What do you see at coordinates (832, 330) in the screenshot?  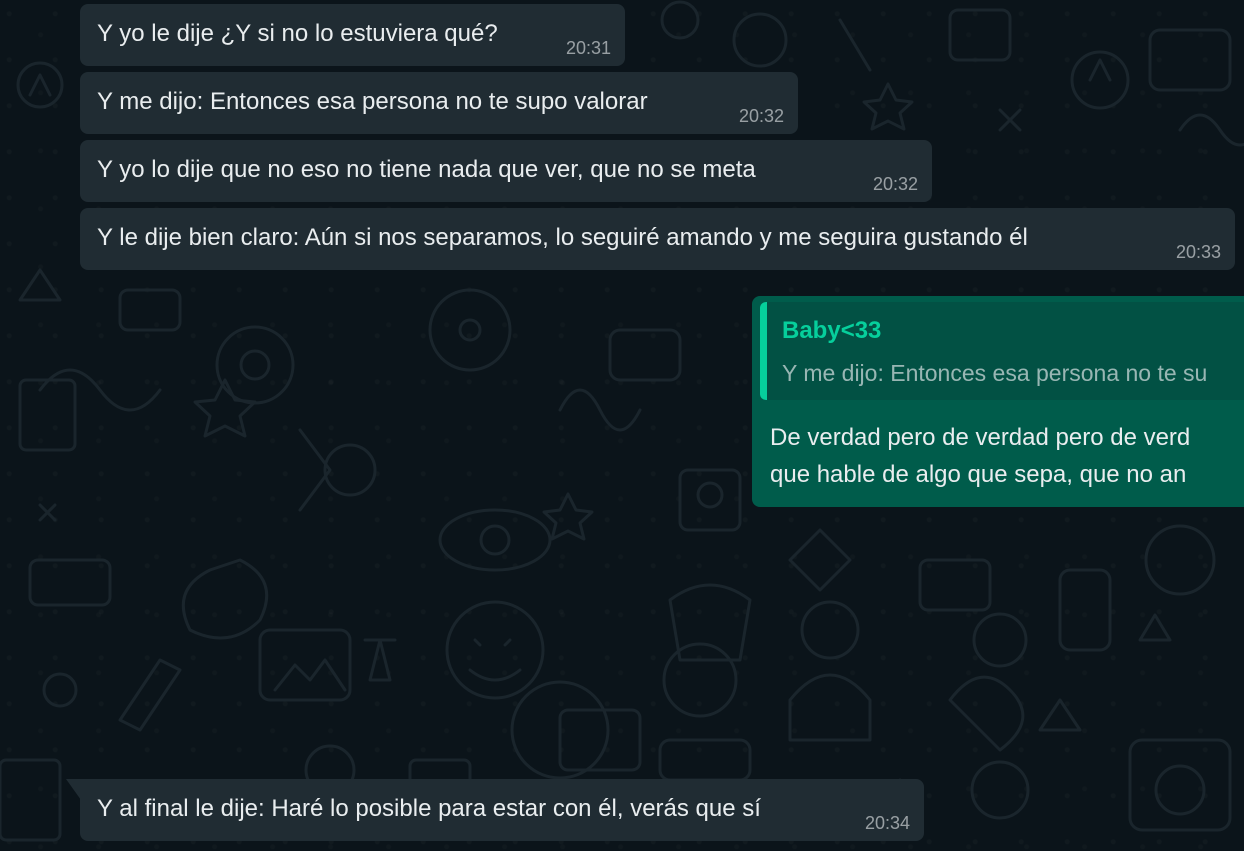 I see `quoted-author: Baby<33` at bounding box center [832, 330].